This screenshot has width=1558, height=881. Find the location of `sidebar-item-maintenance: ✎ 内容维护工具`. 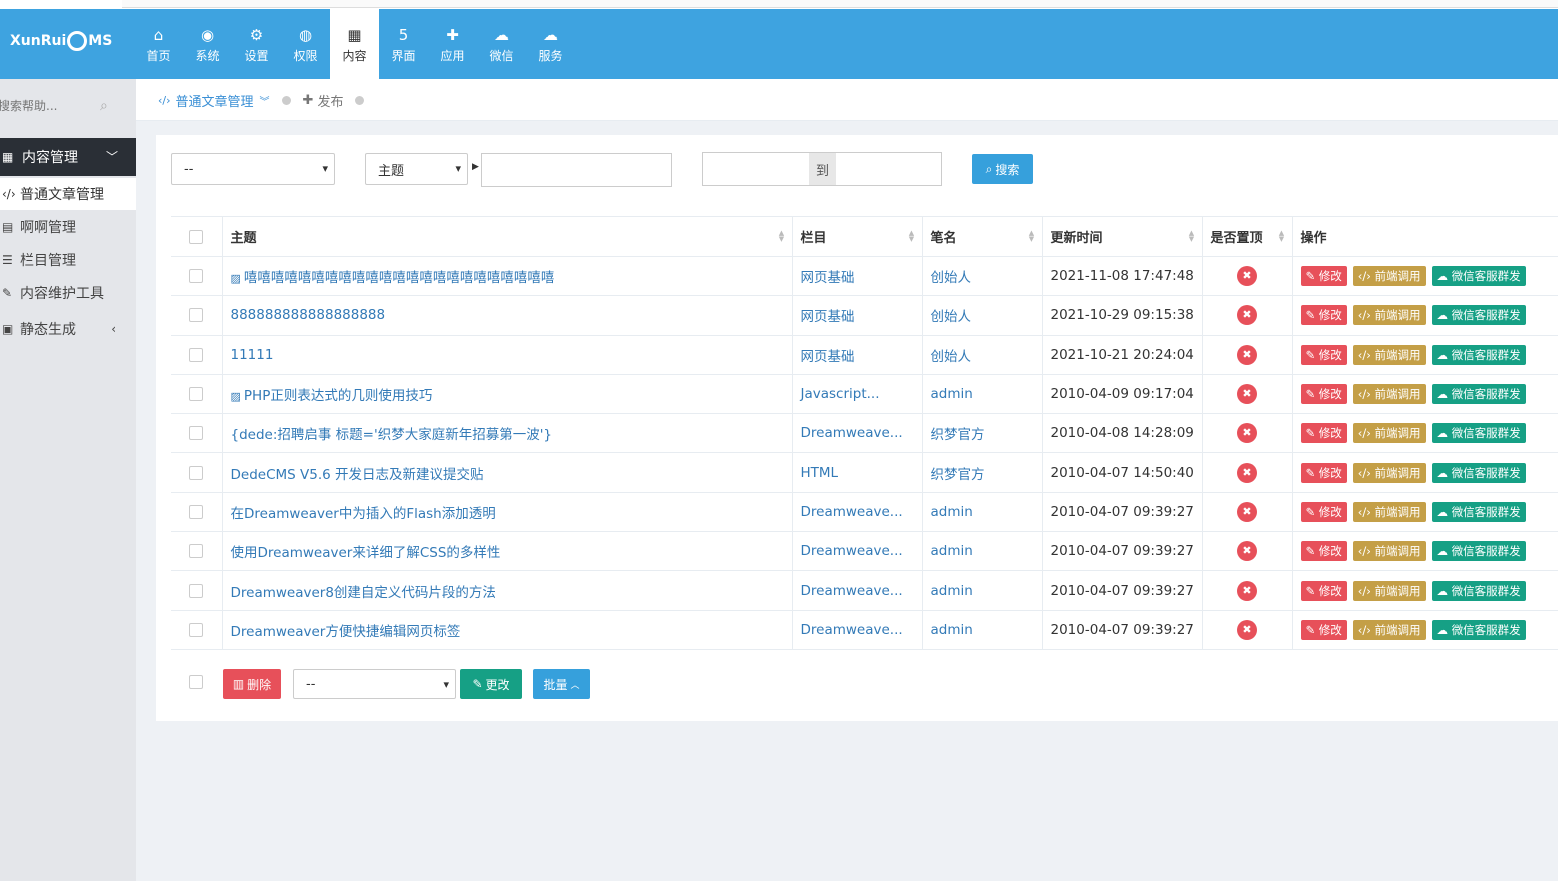

sidebar-item-maintenance: ✎ 内容维护工具 is located at coordinates (68, 293).